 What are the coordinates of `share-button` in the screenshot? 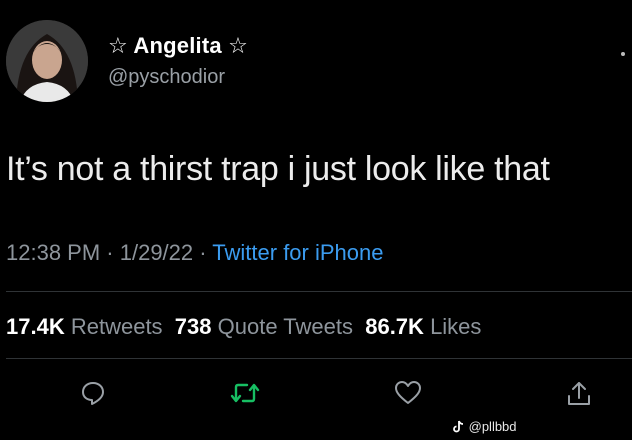 It's located at (579, 396).